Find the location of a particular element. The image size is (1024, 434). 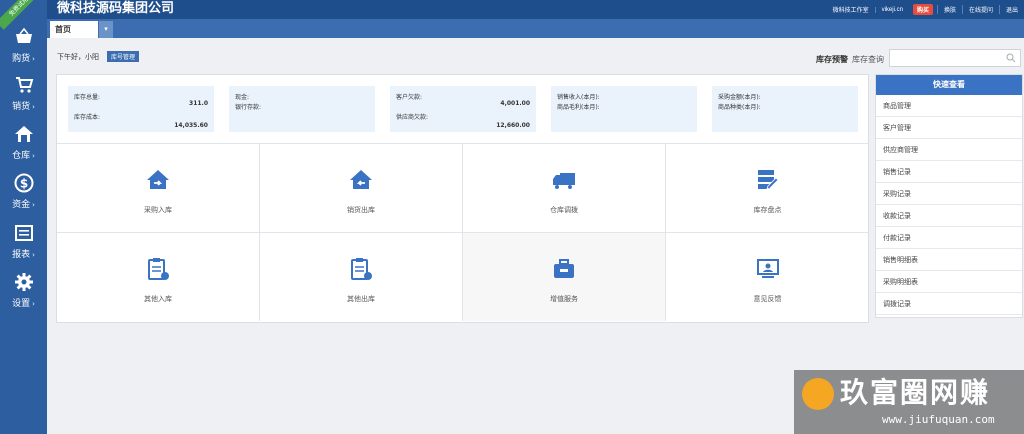

gear-icon is located at coordinates (23, 282).